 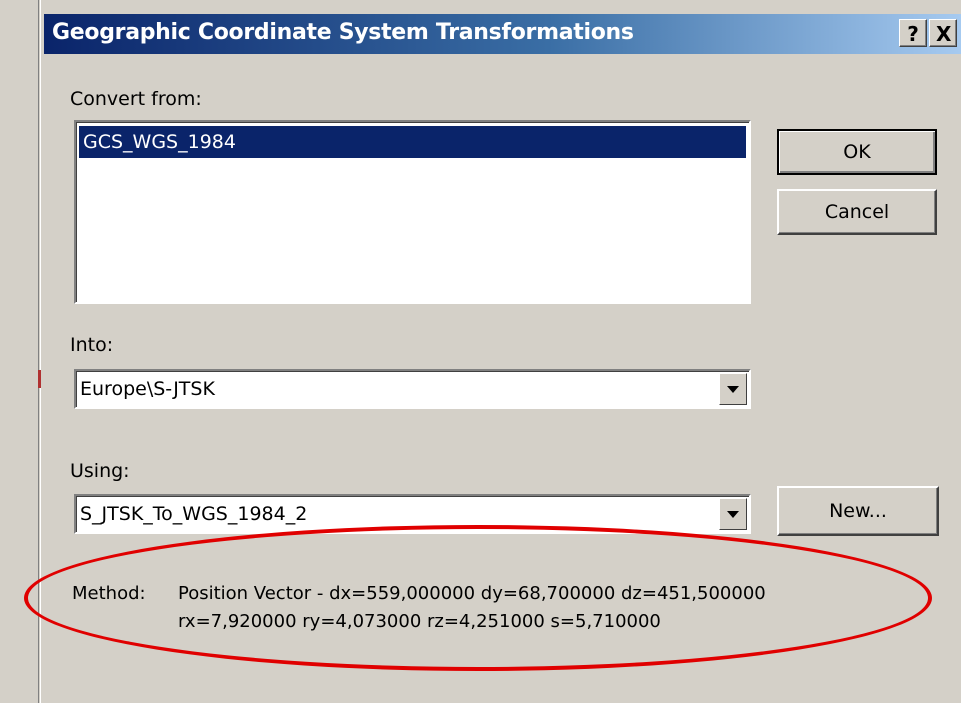 I want to click on help-icon: ?, so click(x=913, y=34).